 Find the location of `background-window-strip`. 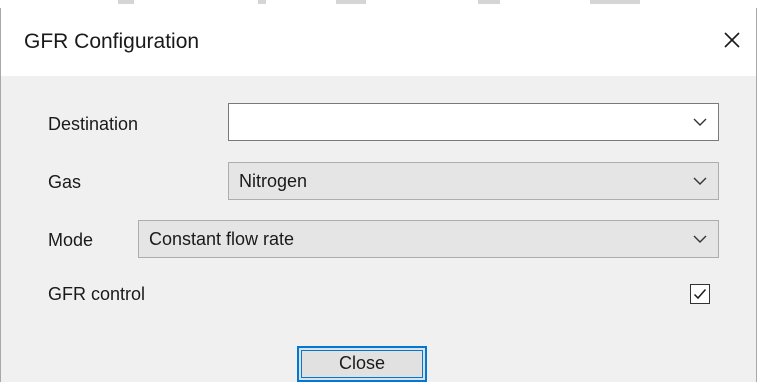

background-window-strip is located at coordinates (379, 4).